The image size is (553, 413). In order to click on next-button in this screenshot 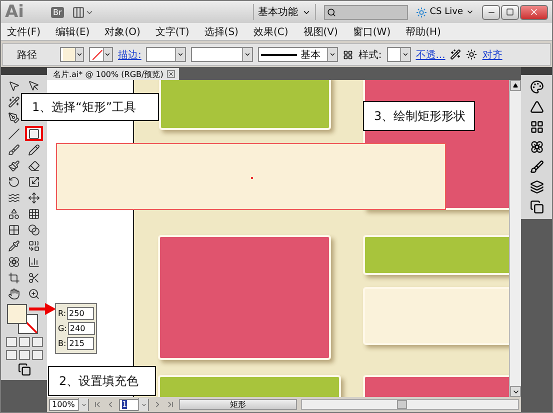, I will do `click(157, 405)`.